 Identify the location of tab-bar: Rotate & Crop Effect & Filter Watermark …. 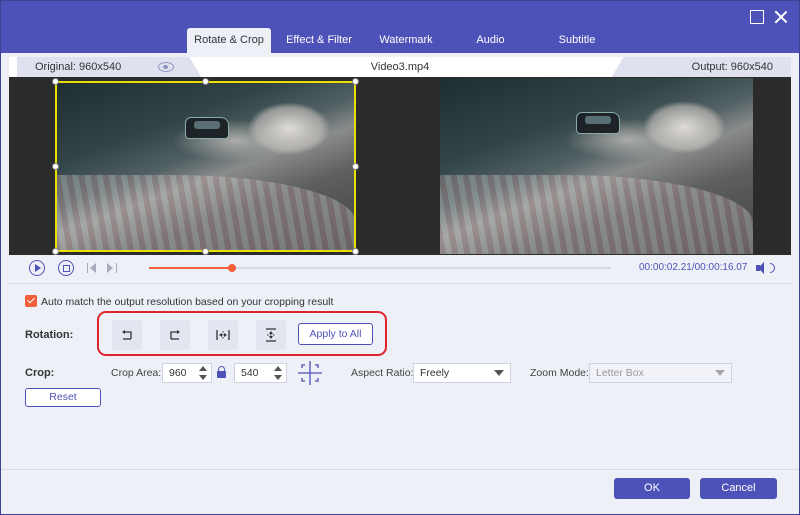
(402, 40).